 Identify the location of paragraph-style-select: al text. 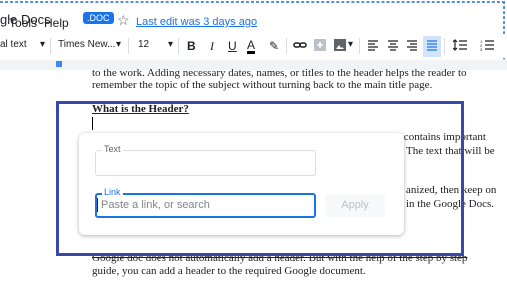
(13, 44).